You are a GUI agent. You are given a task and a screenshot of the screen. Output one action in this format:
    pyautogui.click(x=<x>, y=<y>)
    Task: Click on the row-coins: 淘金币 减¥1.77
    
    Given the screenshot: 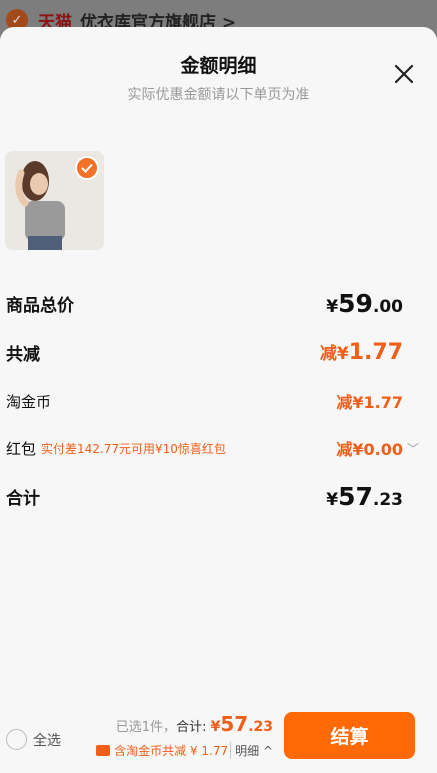 What is the action you would take?
    pyautogui.click(x=204, y=401)
    